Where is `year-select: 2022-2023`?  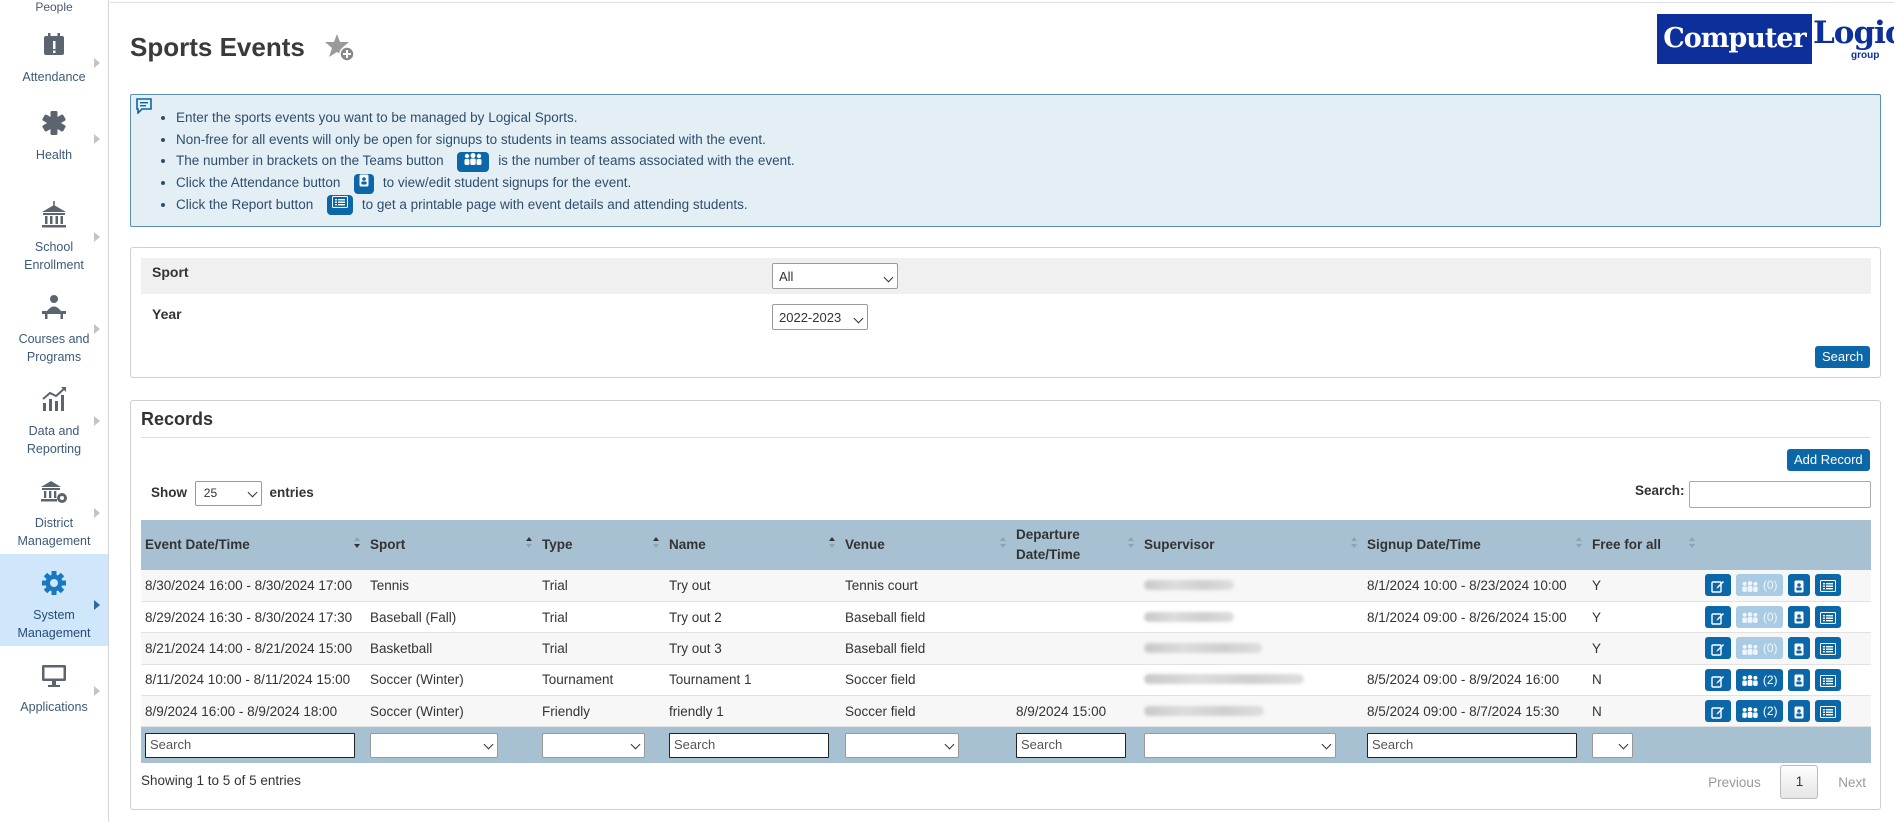
year-select: 2022-2023 is located at coordinates (820, 317).